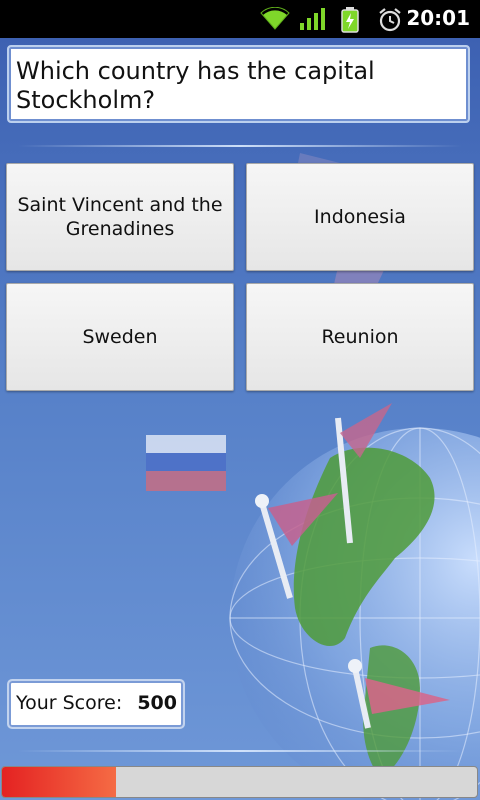 This screenshot has width=480, height=800. What do you see at coordinates (157, 703) in the screenshot?
I see `score-value: 500` at bounding box center [157, 703].